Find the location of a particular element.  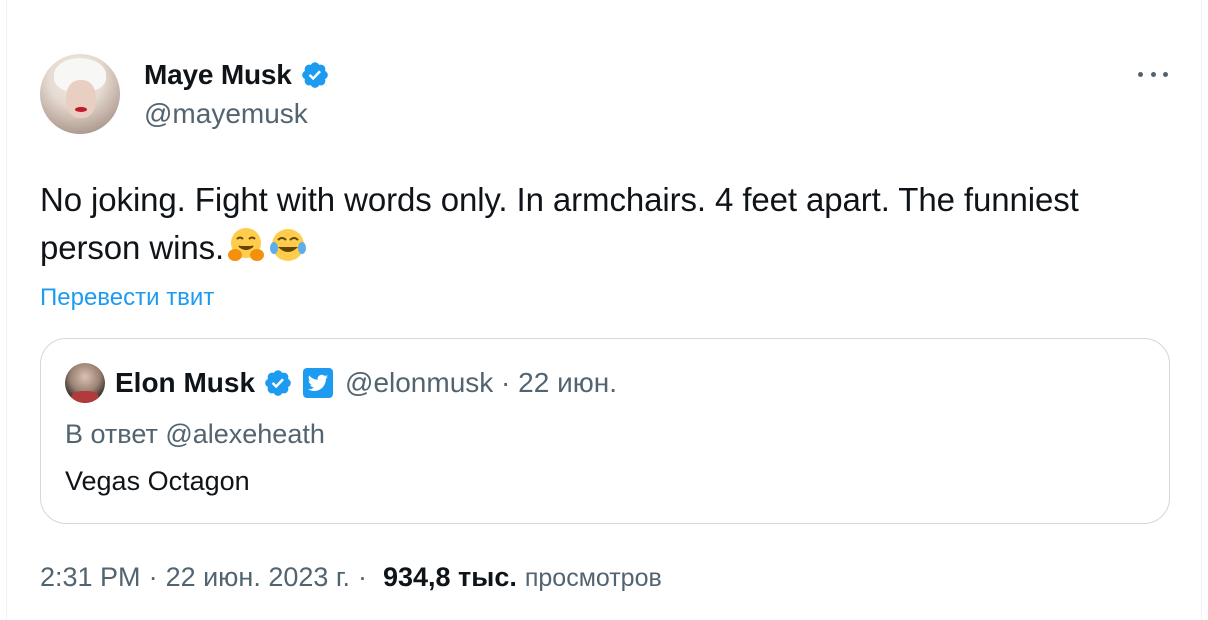

tweet-header: Maye Musk @mayemusk is located at coordinates (605, 94).